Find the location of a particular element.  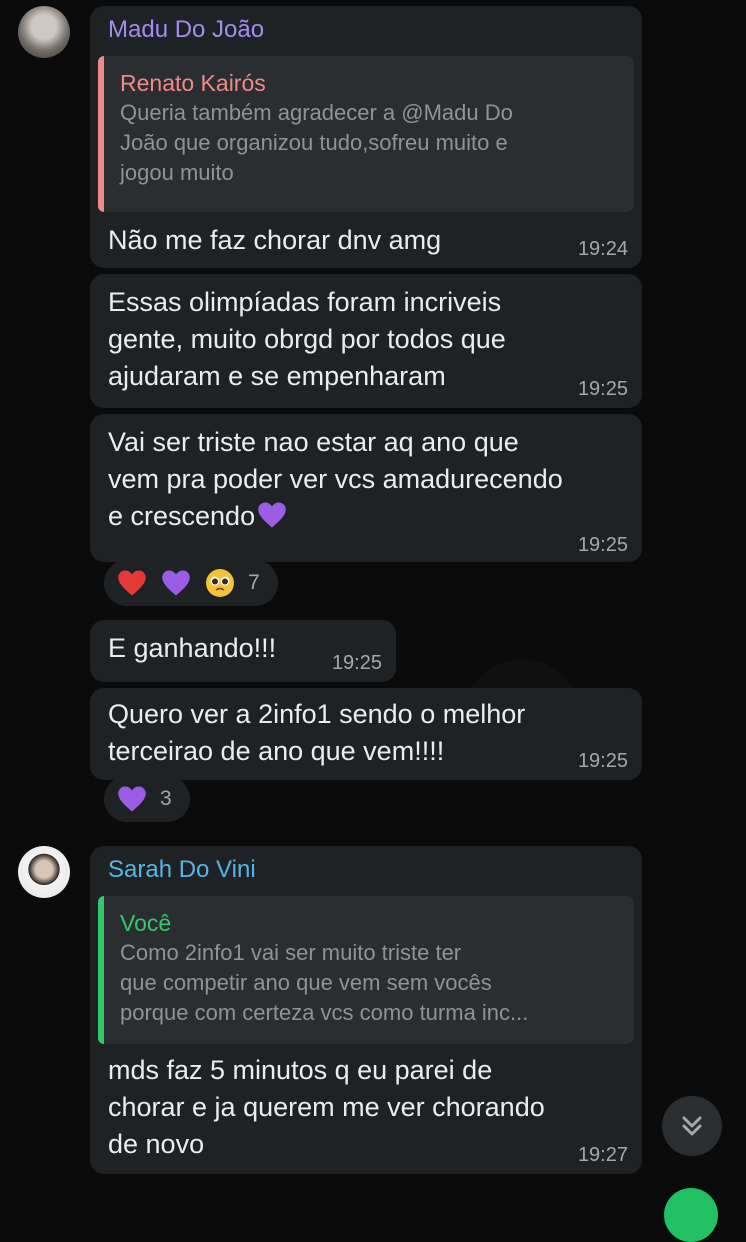

double-chevron-down-icon is located at coordinates (692, 1126).